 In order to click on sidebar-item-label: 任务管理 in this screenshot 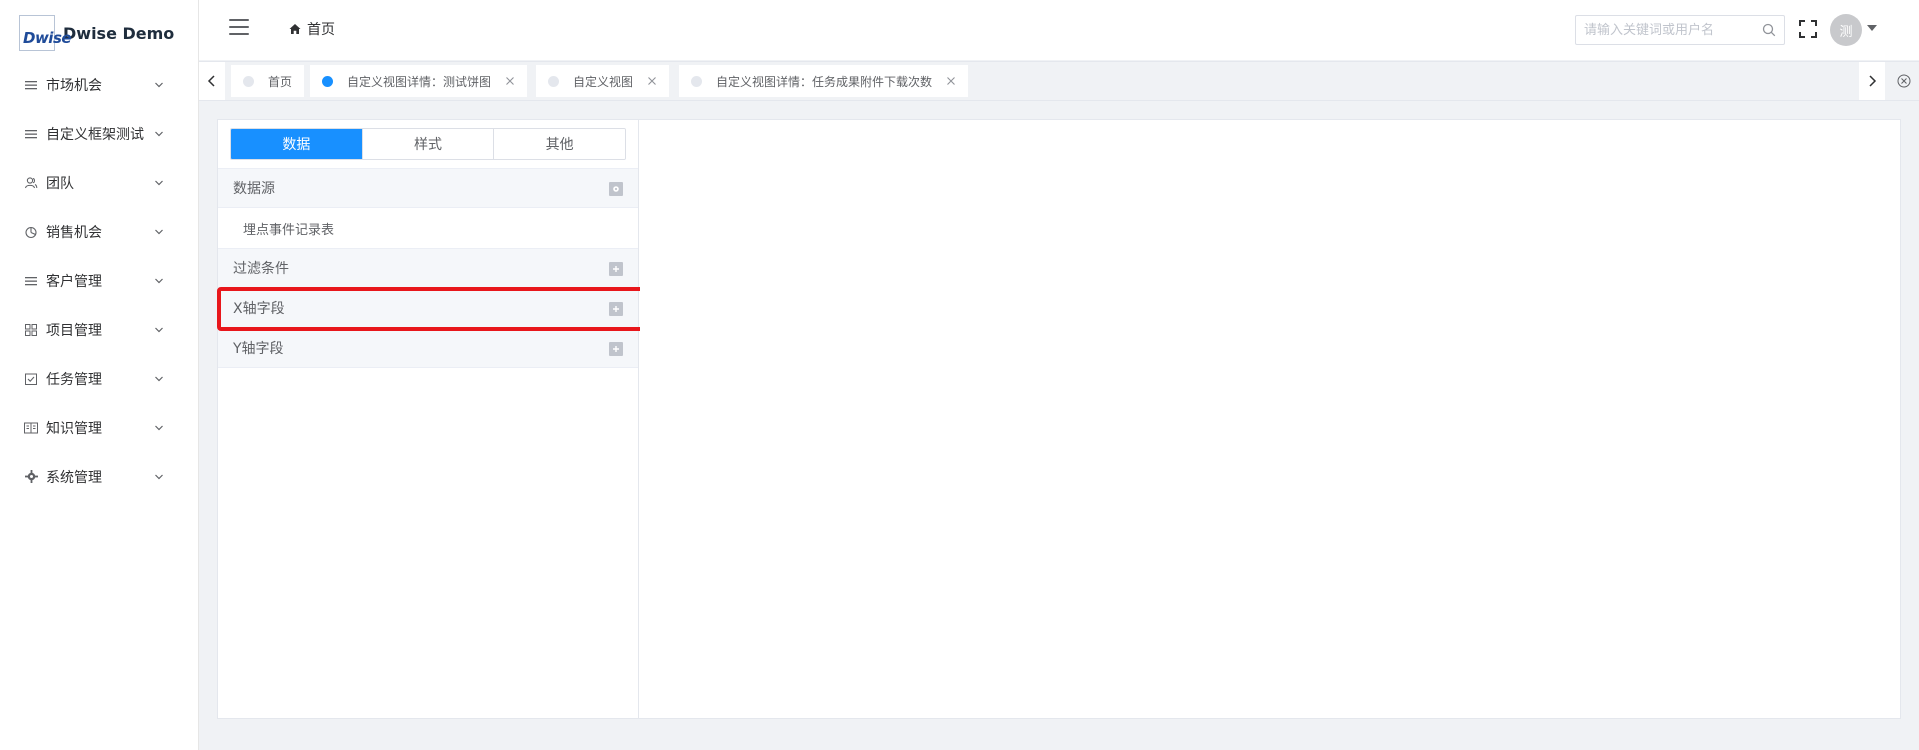, I will do `click(74, 379)`.